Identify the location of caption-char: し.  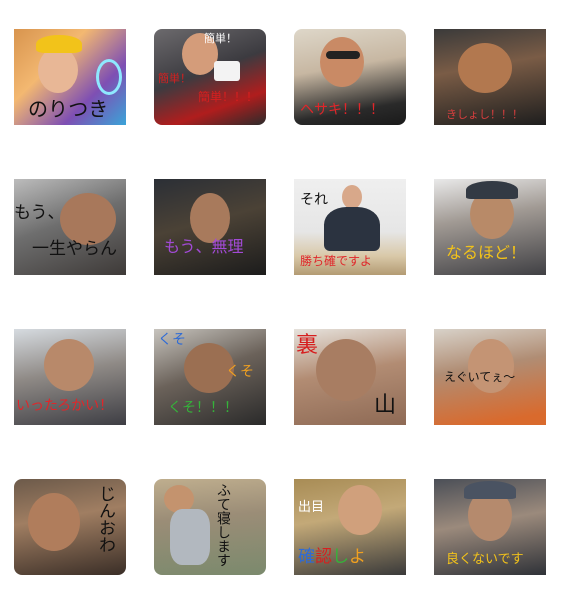
(340, 557).